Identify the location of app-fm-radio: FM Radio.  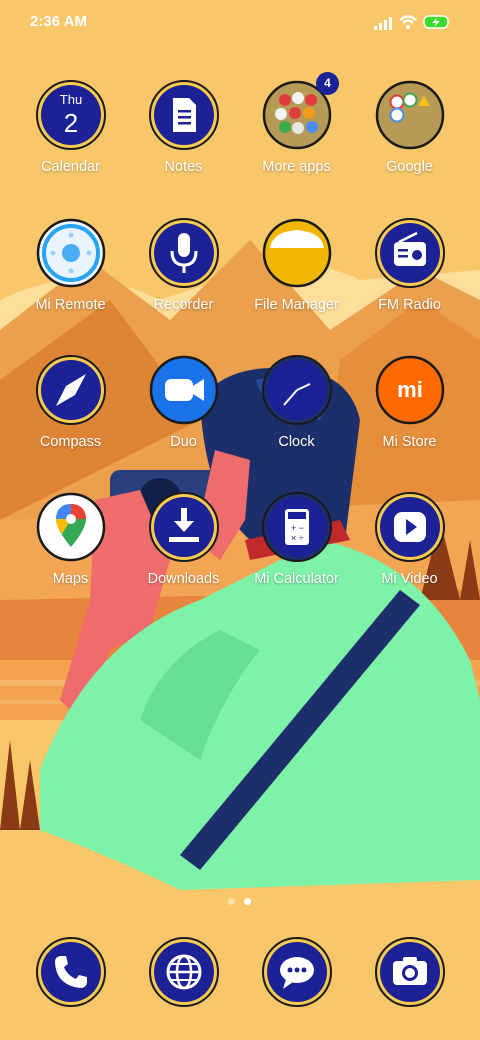
(409, 278).